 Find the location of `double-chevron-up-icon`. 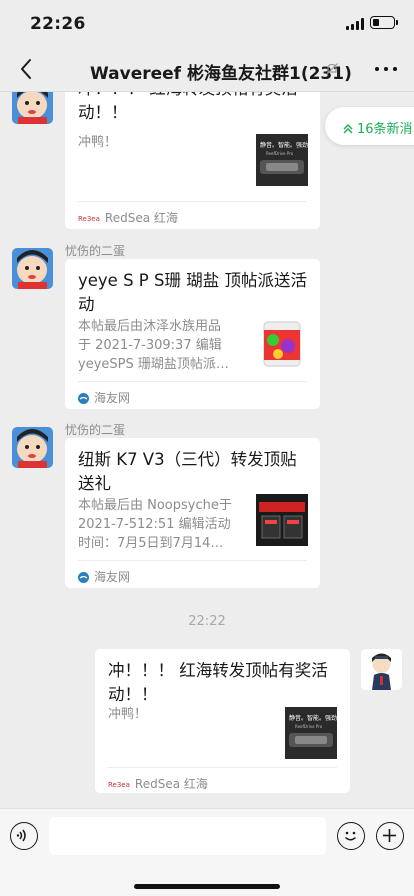

double-chevron-up-icon is located at coordinates (348, 129).